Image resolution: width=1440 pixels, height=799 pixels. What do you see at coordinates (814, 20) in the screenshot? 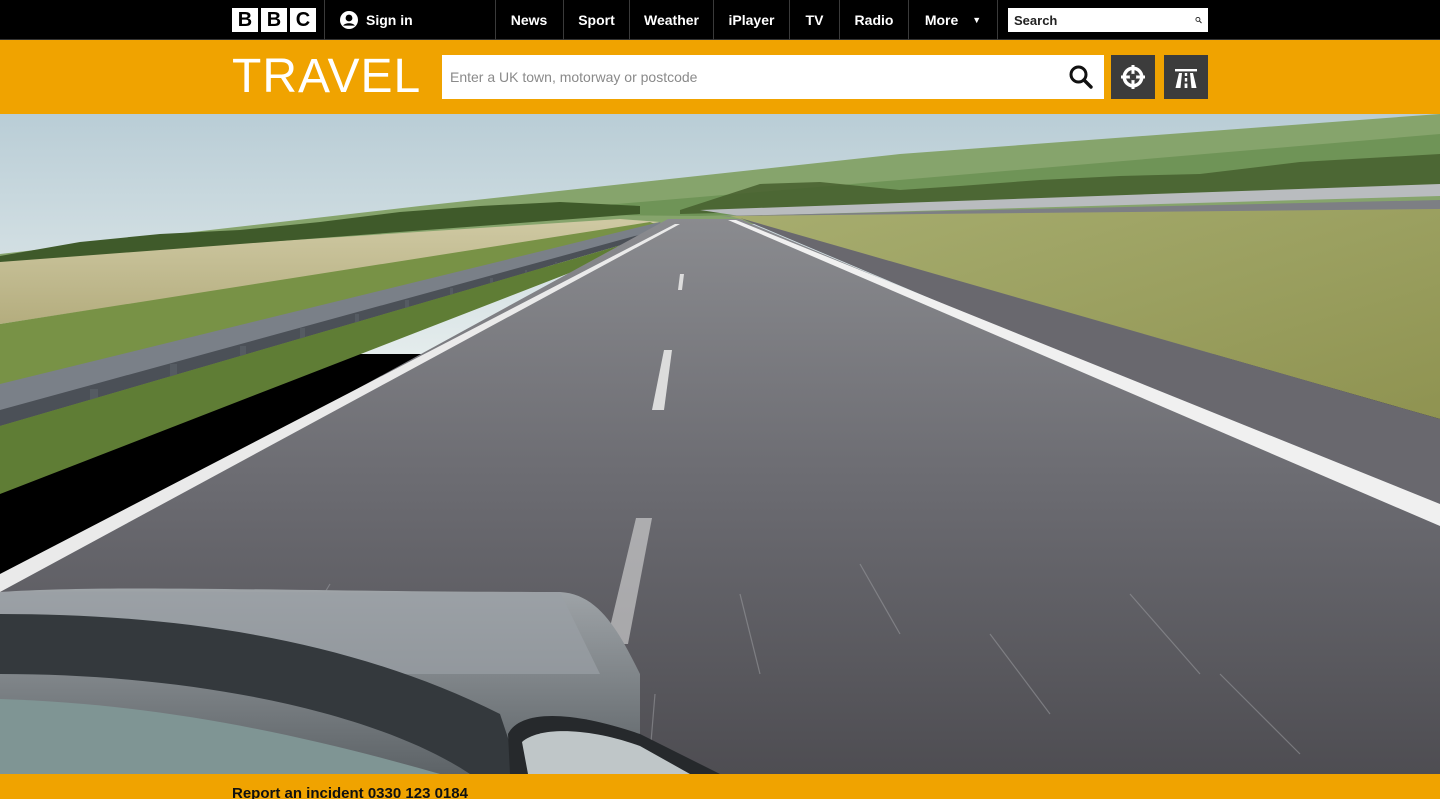
I see `nav-tv: TV` at bounding box center [814, 20].